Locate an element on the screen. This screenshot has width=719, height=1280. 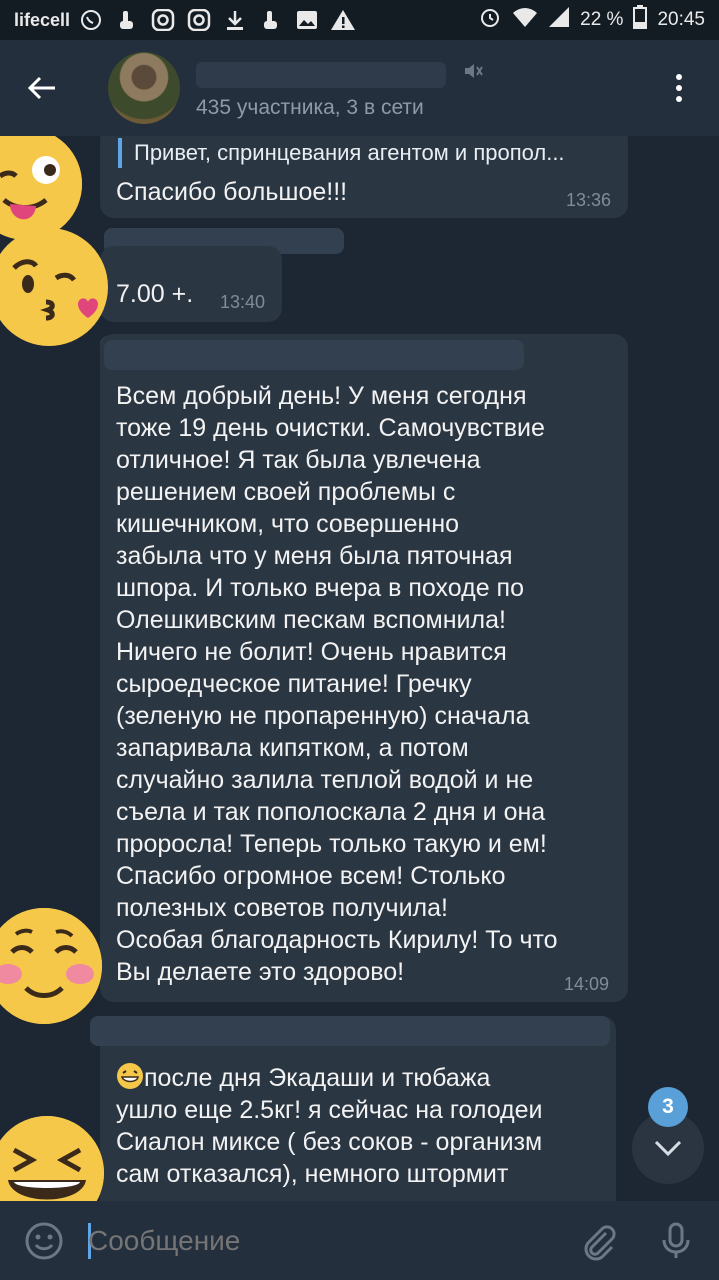
touch-icon is located at coordinates (127, 20).